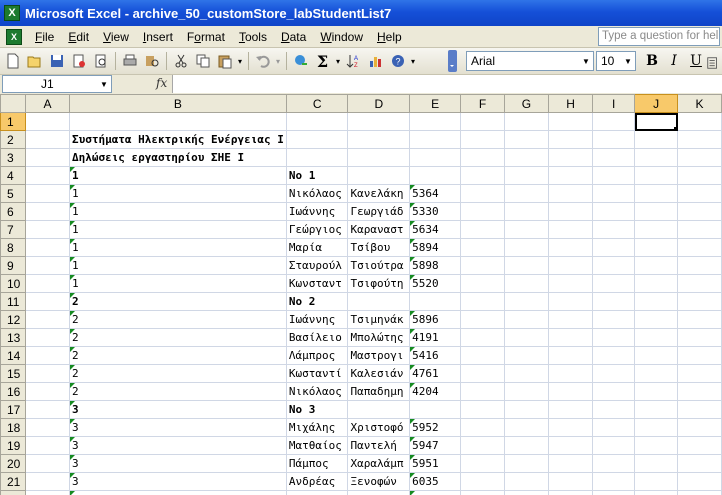 The width and height of the screenshot is (722, 495). I want to click on cell-i20, so click(614, 463).